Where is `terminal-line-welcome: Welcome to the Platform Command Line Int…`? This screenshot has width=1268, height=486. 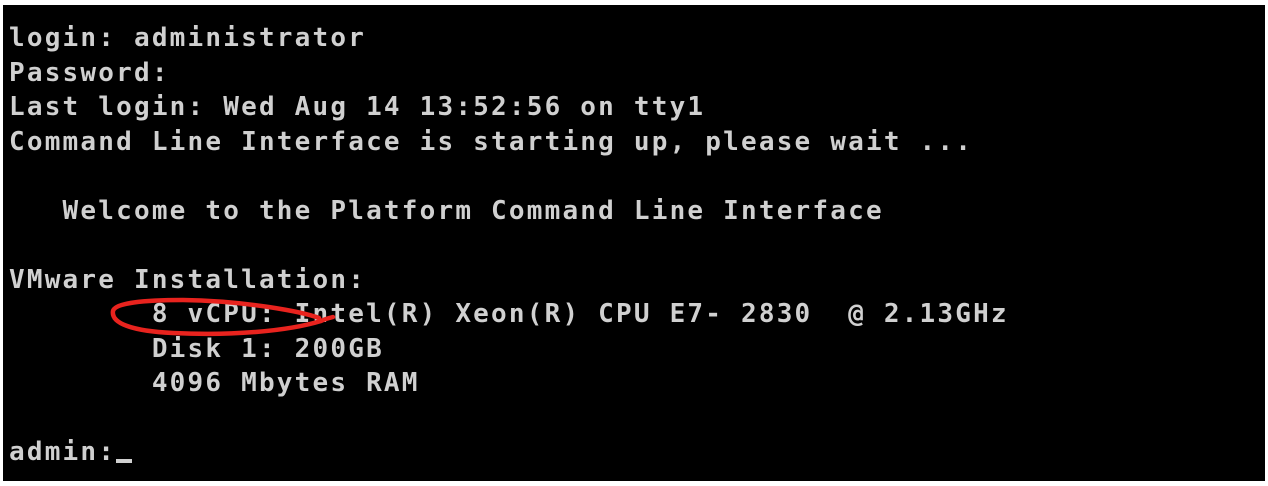 terminal-line-welcome: Welcome to the Platform Command Line Int… is located at coordinates (446, 210).